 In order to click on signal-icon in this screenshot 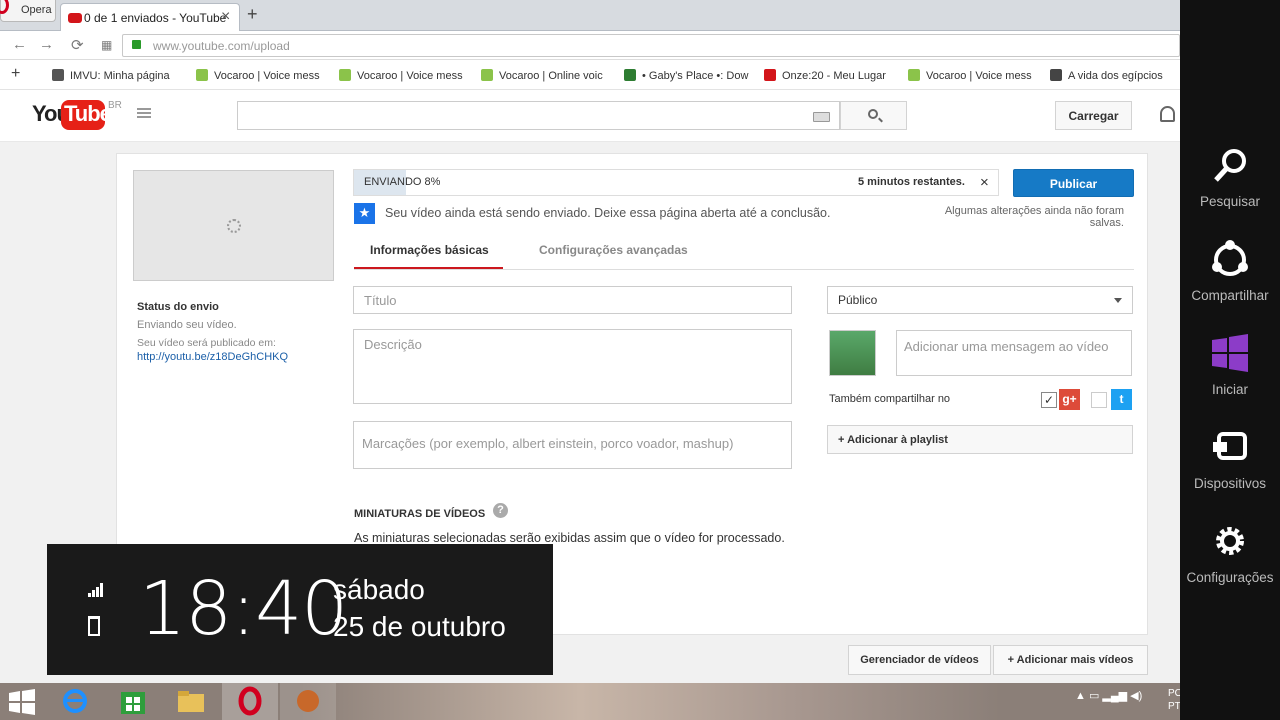, I will do `click(97, 590)`.